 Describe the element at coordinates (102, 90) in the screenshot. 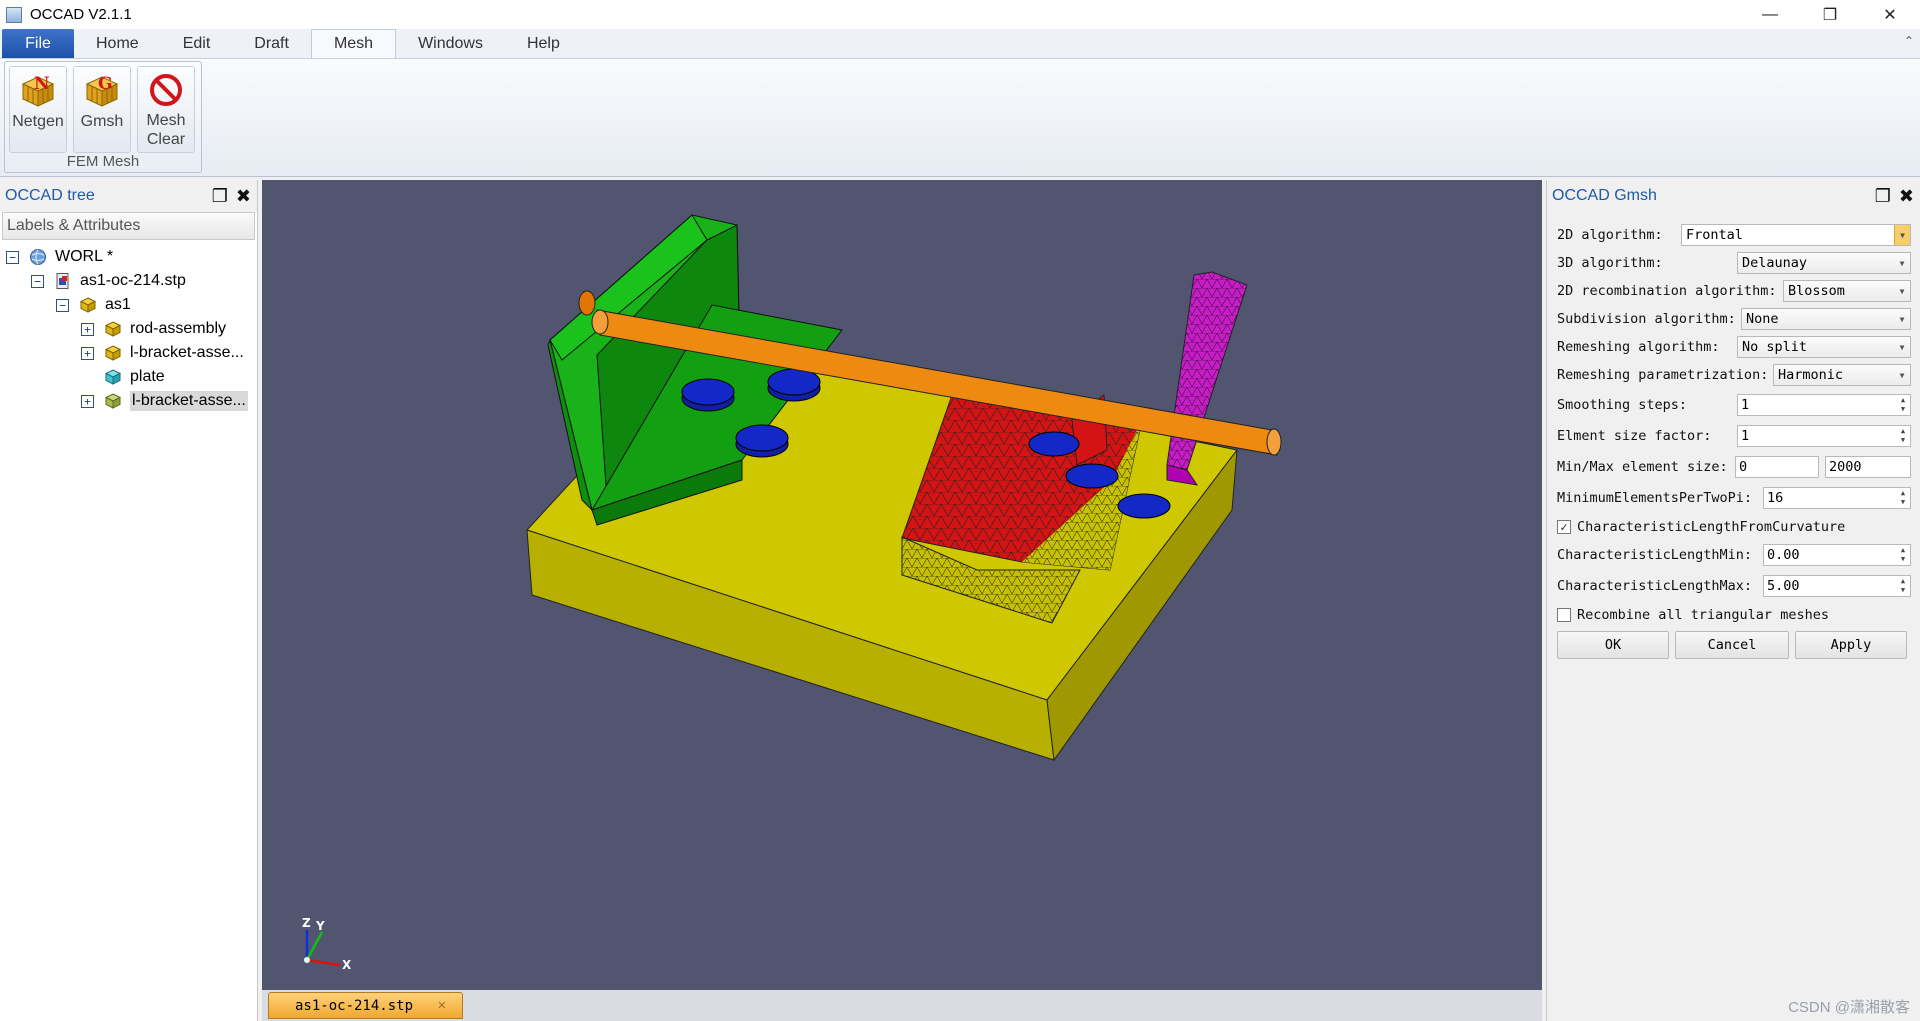

I see `gmsh-icon: G` at that location.